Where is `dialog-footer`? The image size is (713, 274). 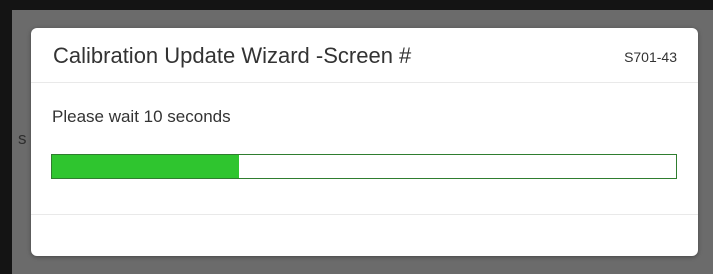 dialog-footer is located at coordinates (364, 235).